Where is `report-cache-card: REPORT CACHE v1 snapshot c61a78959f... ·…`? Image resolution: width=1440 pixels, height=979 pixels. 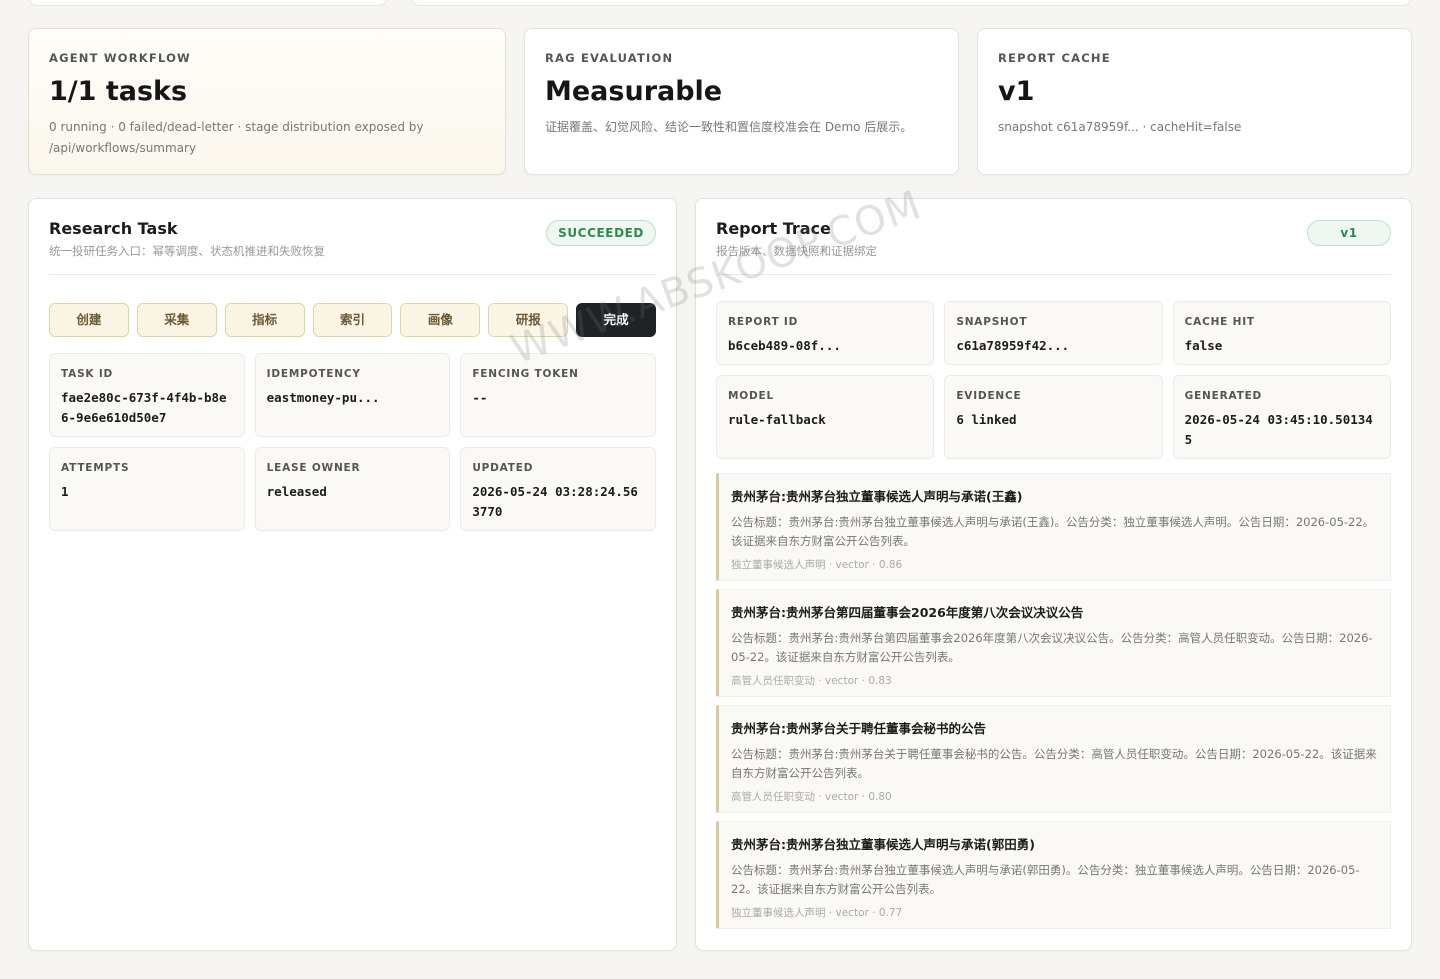 report-cache-card: REPORT CACHE v1 snapshot c61a78959f... ·… is located at coordinates (1194, 101).